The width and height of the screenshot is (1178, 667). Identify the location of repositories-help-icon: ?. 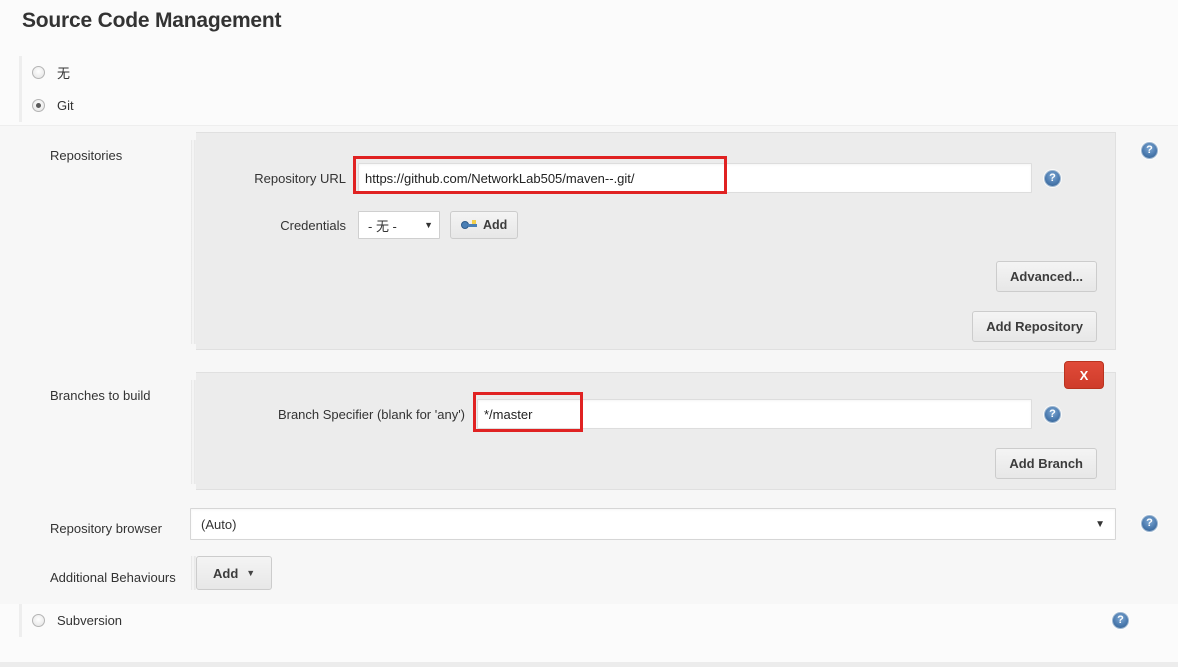
(1149, 150).